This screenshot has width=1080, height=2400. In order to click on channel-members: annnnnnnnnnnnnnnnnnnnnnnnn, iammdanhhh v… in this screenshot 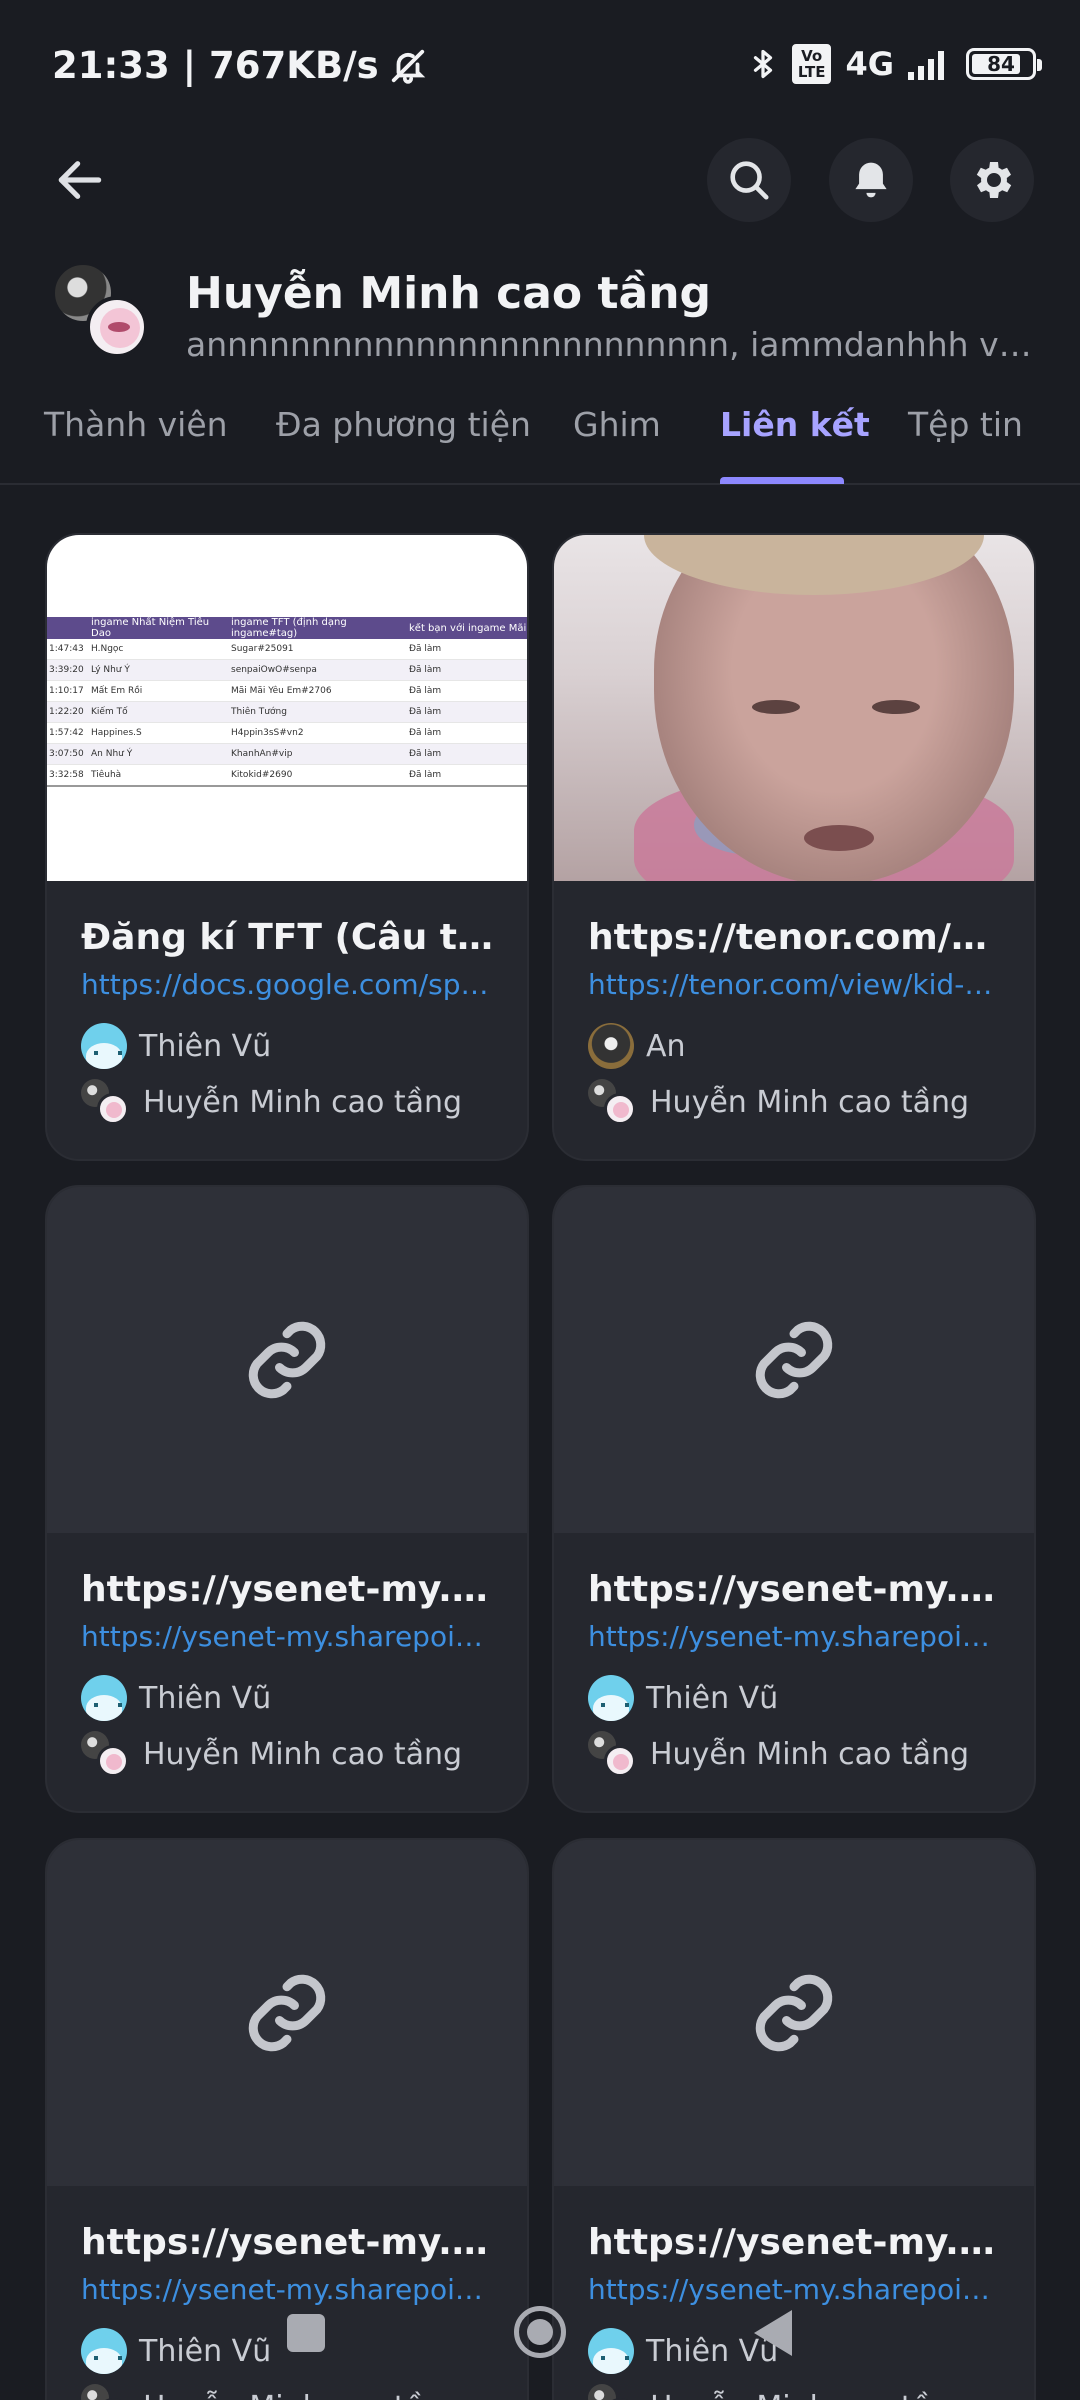, I will do `click(611, 344)`.